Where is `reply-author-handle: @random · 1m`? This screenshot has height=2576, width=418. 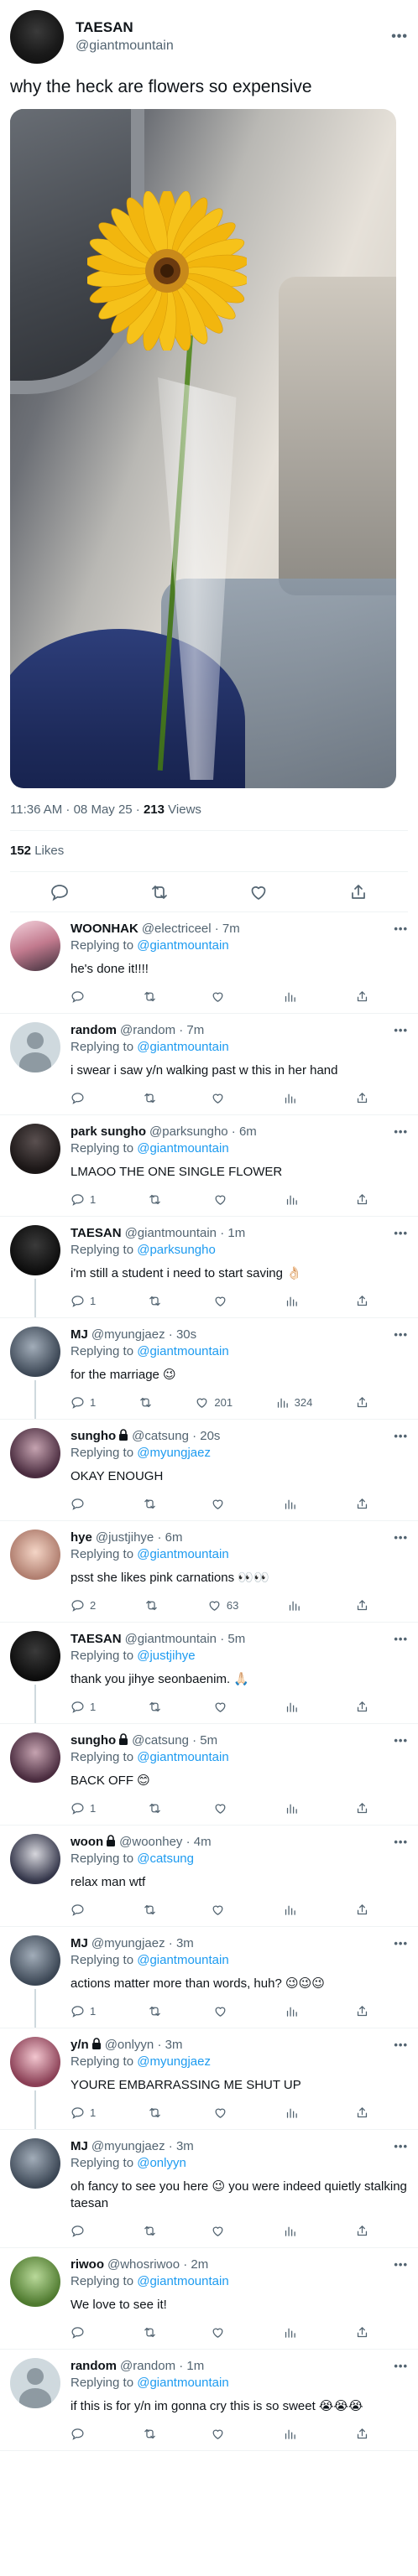
reply-author-handle: @random · 1m is located at coordinates (162, 2366).